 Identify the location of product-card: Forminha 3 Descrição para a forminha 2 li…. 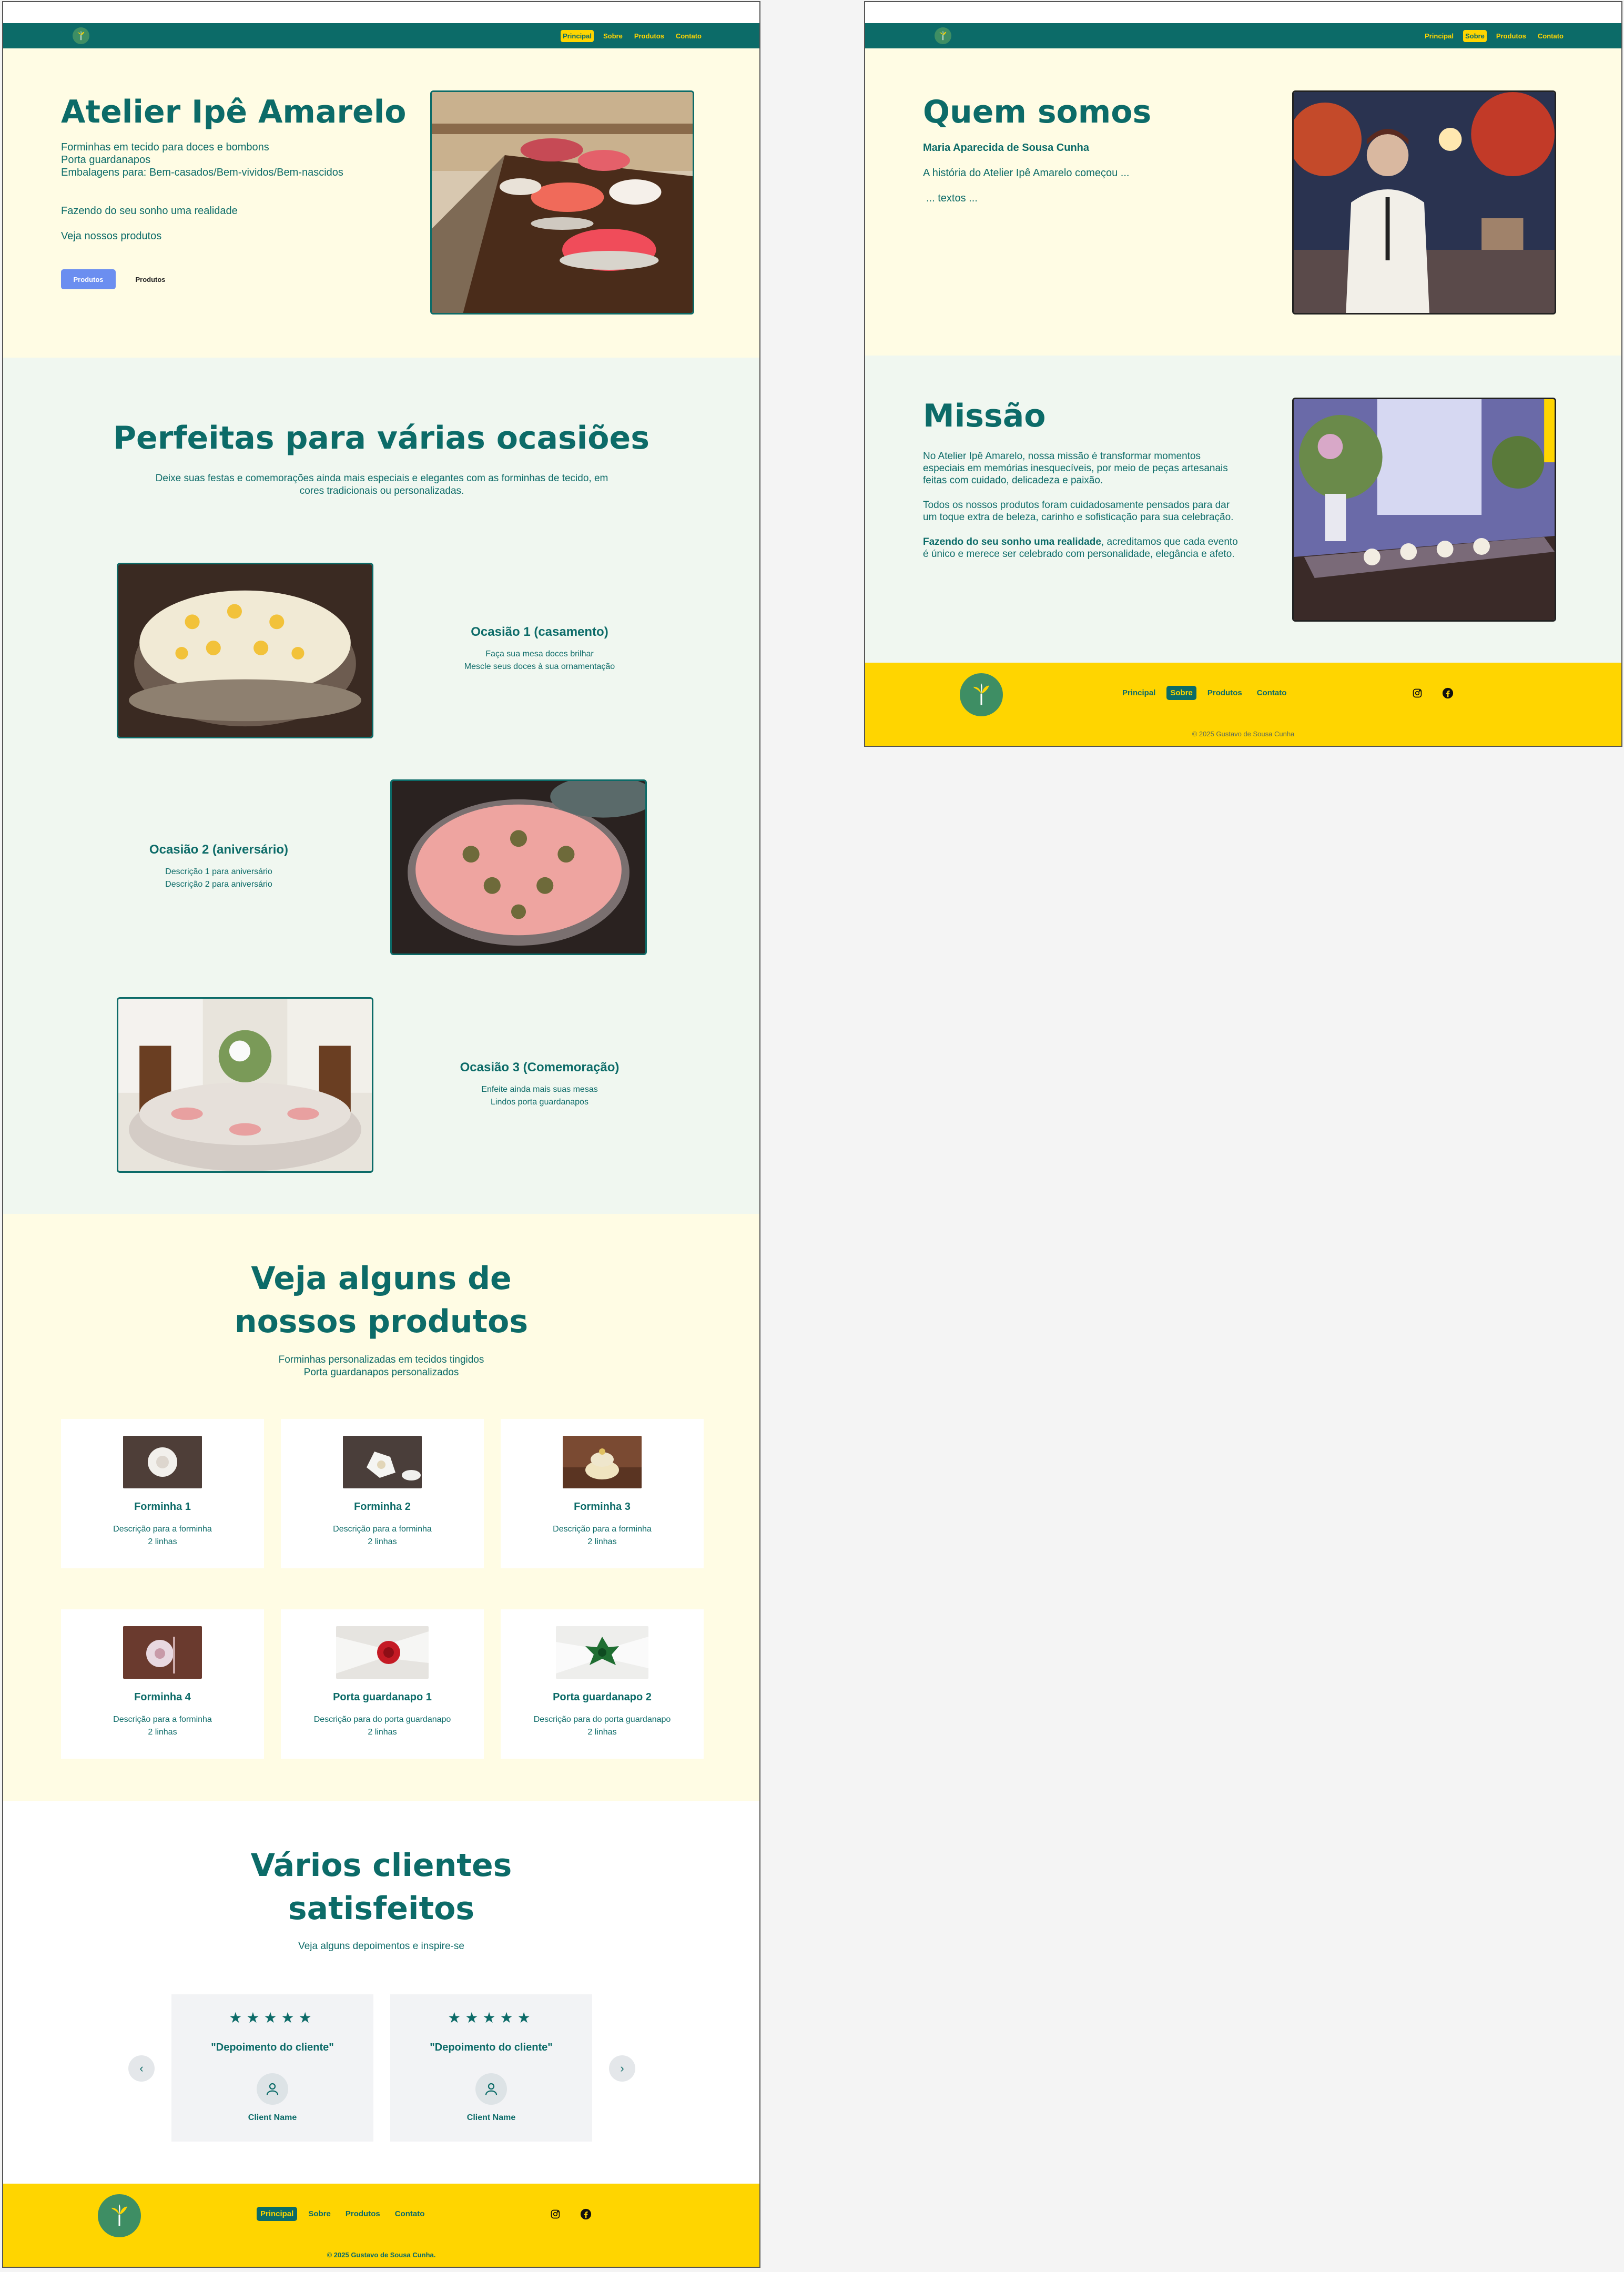
(602, 1493).